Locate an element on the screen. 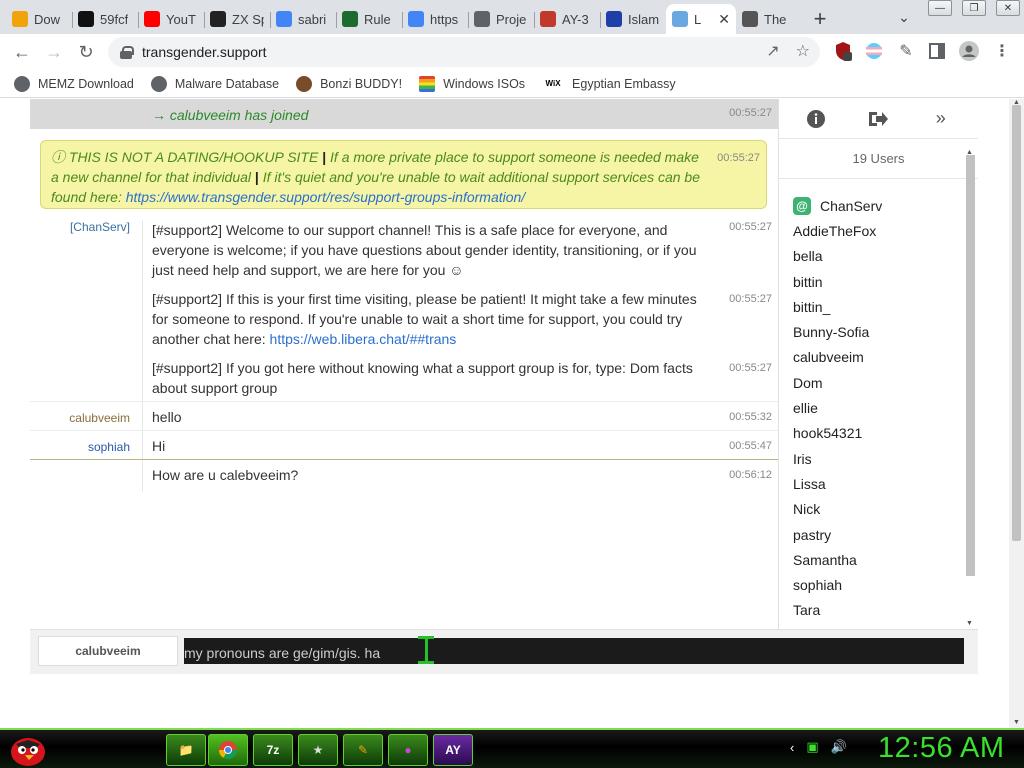 Image resolution: width=1024 pixels, height=768 pixels. taskbar-clock: 12:56 AM is located at coordinates (941, 748).